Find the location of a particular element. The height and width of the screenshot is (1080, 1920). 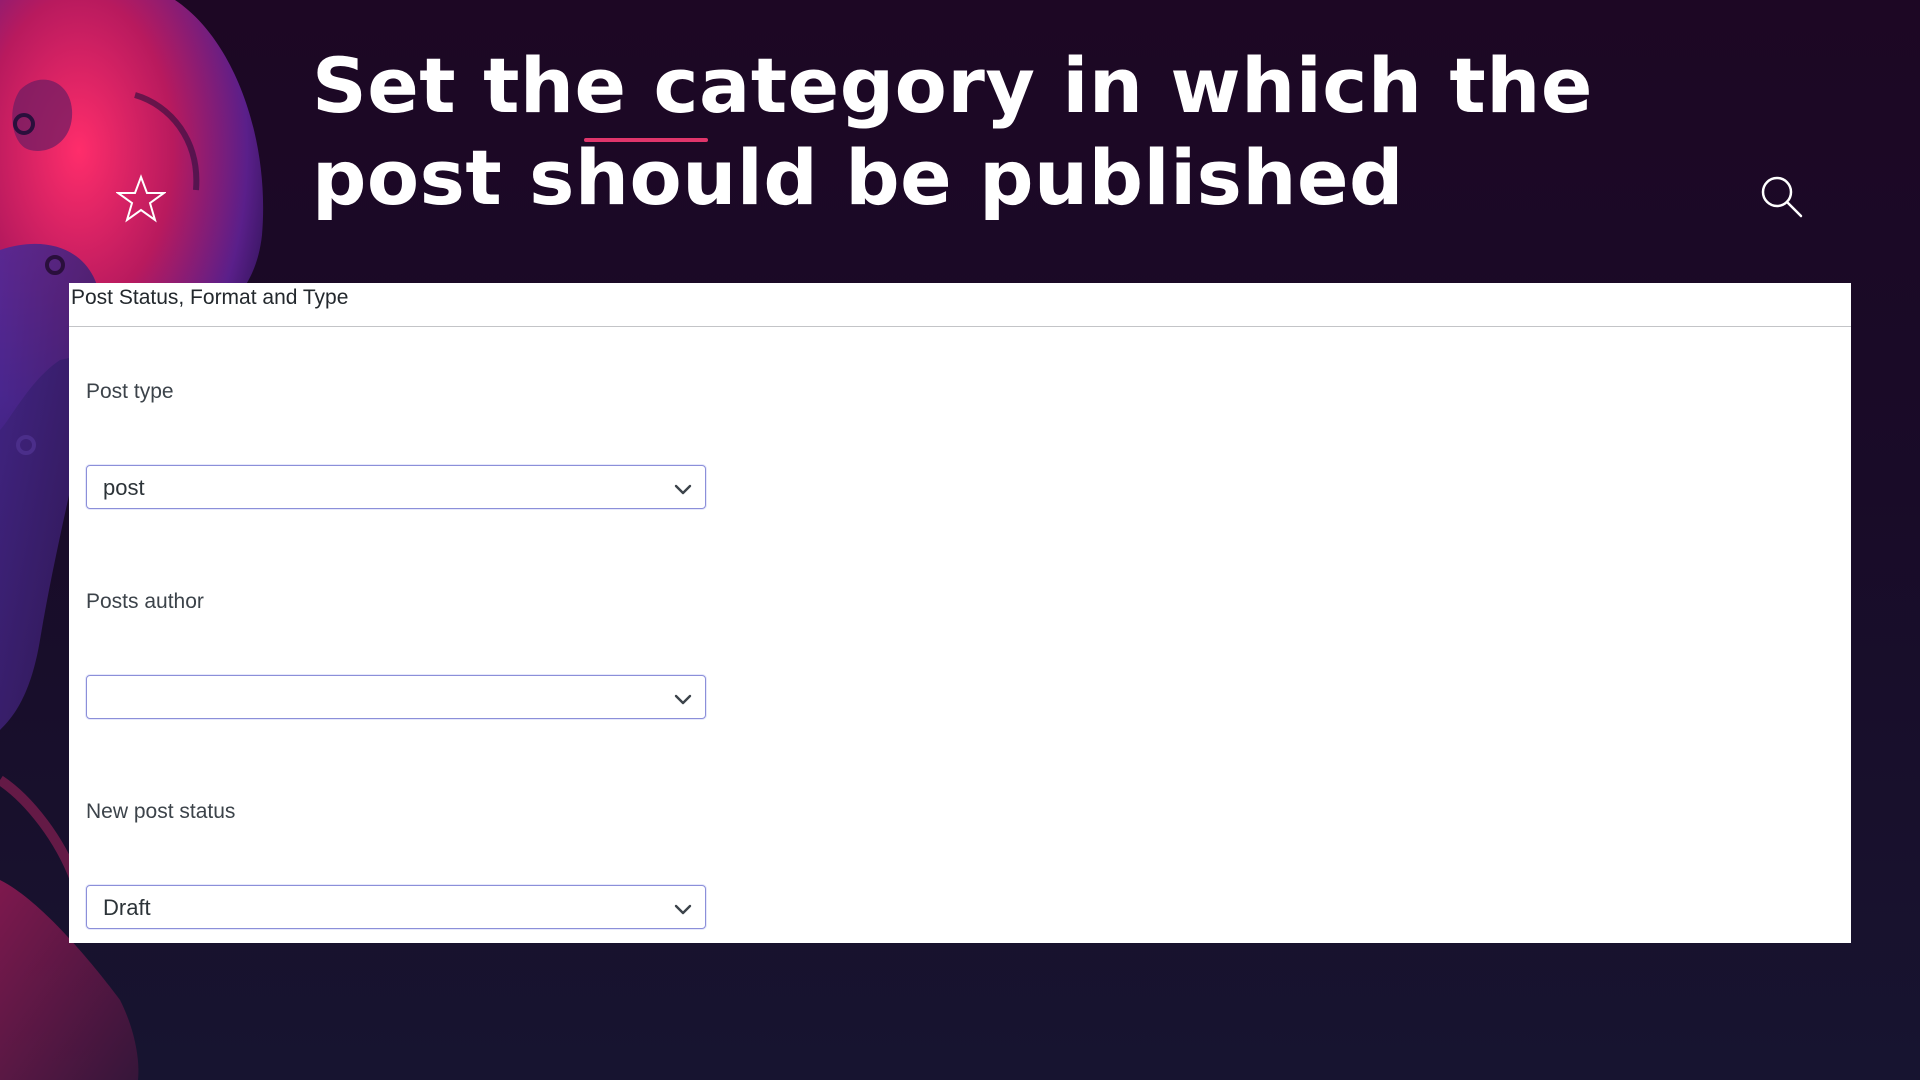

slide-title-line-2: post should be published is located at coordinates (858, 177).